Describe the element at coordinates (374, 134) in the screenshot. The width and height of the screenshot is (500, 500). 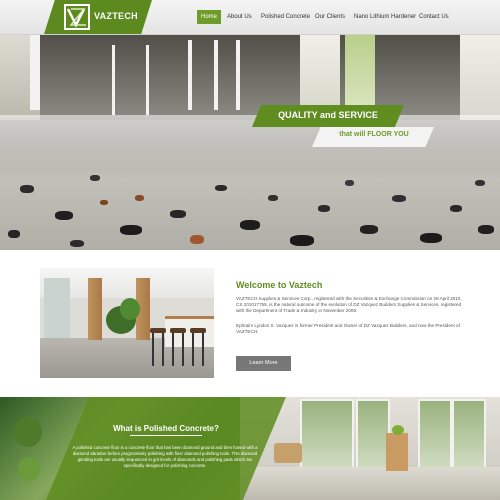
I see `hero-tagline-secondary: that will FLOOR YOU` at that location.